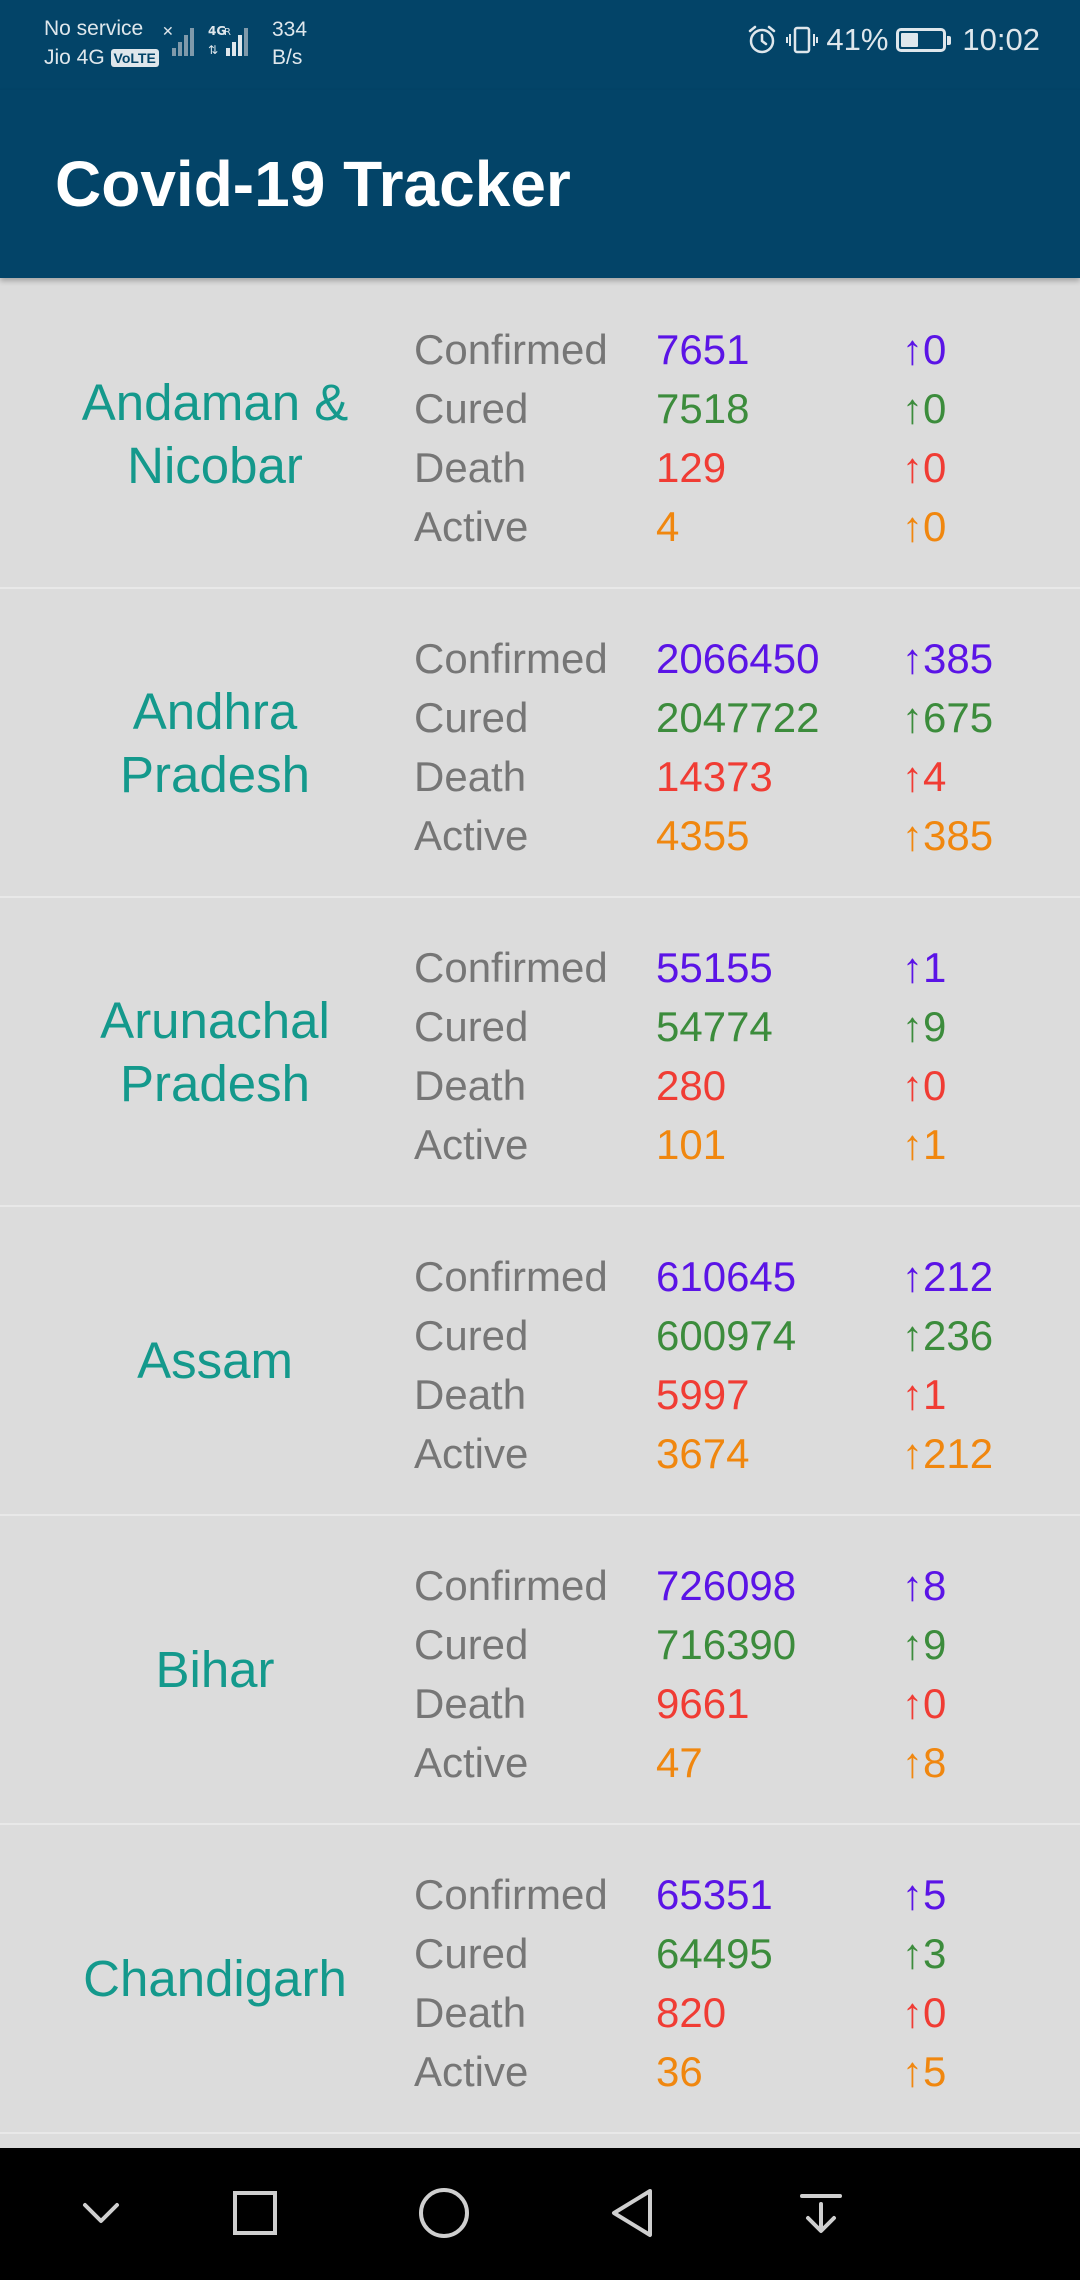  I want to click on active-row: Active 36 ↑5, so click(714, 2071).